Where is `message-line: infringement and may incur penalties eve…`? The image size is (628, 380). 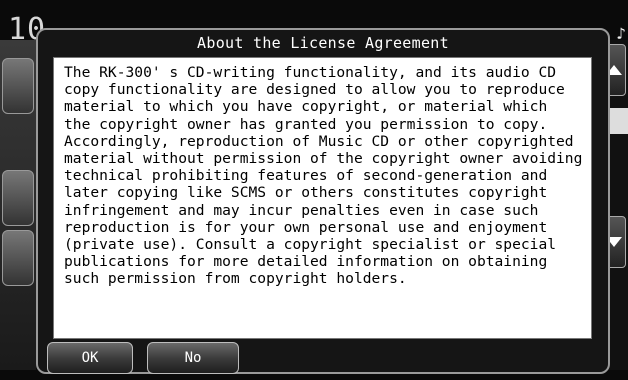
message-line: infringement and may incur penalties eve… is located at coordinates (301, 210).